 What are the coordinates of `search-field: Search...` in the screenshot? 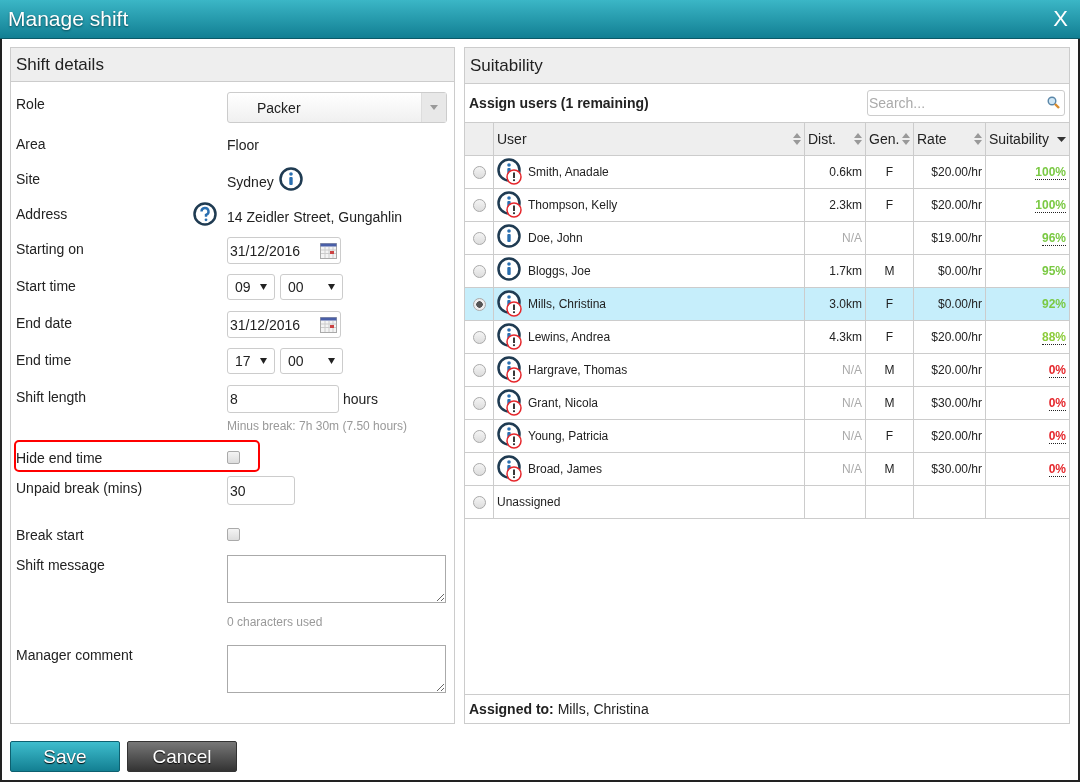 It's located at (966, 103).